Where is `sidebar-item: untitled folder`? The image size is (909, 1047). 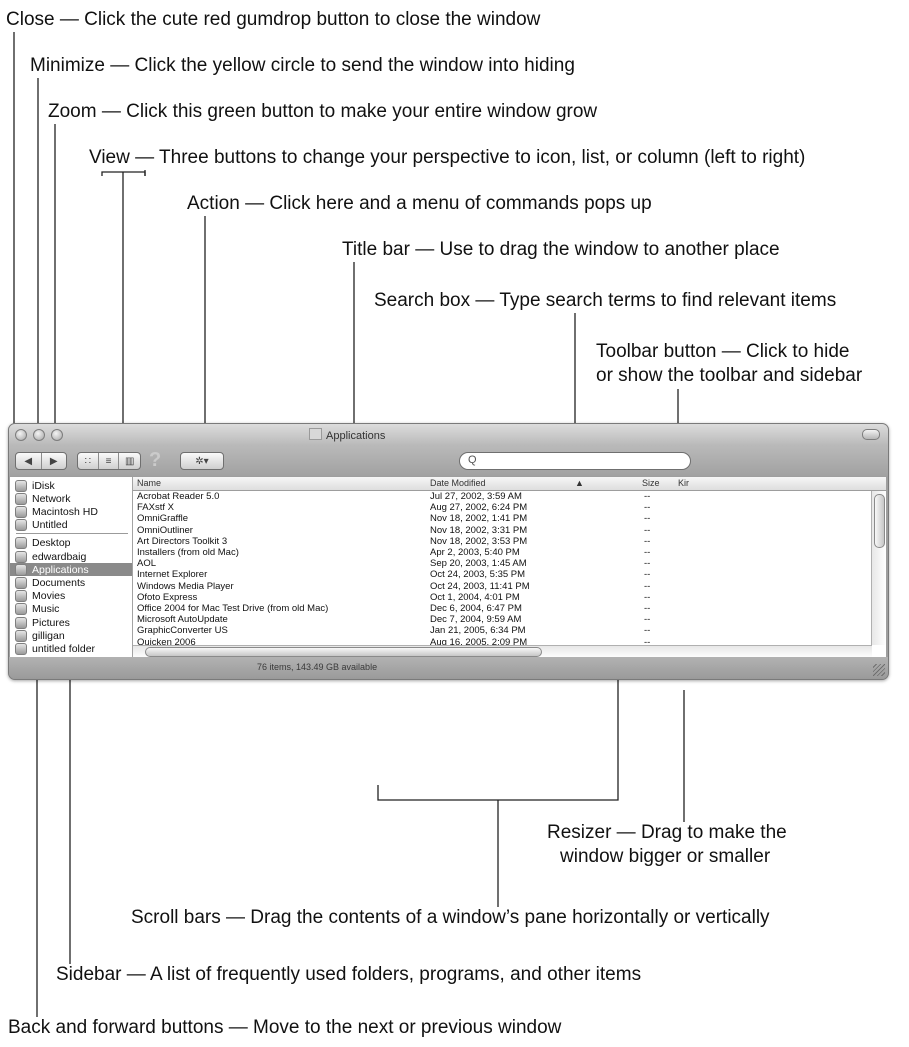
sidebar-item: untitled folder is located at coordinates (71, 648).